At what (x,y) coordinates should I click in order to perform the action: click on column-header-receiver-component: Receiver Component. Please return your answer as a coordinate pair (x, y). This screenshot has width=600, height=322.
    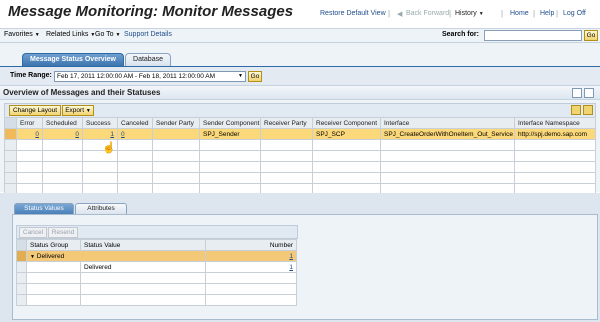
    Looking at the image, I should click on (346, 123).